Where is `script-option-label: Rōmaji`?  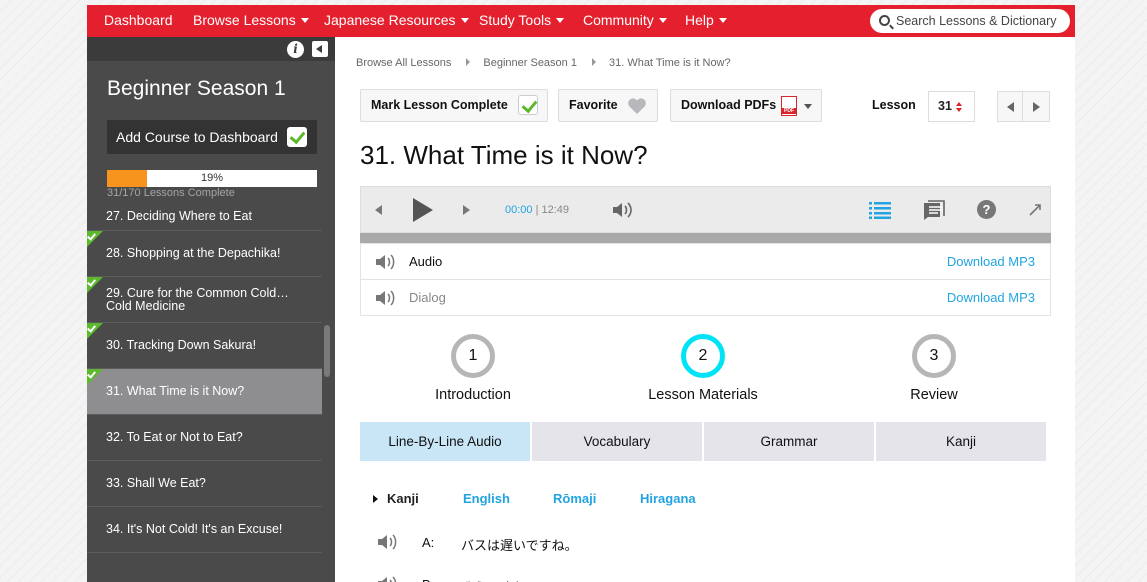
script-option-label: Rōmaji is located at coordinates (575, 498).